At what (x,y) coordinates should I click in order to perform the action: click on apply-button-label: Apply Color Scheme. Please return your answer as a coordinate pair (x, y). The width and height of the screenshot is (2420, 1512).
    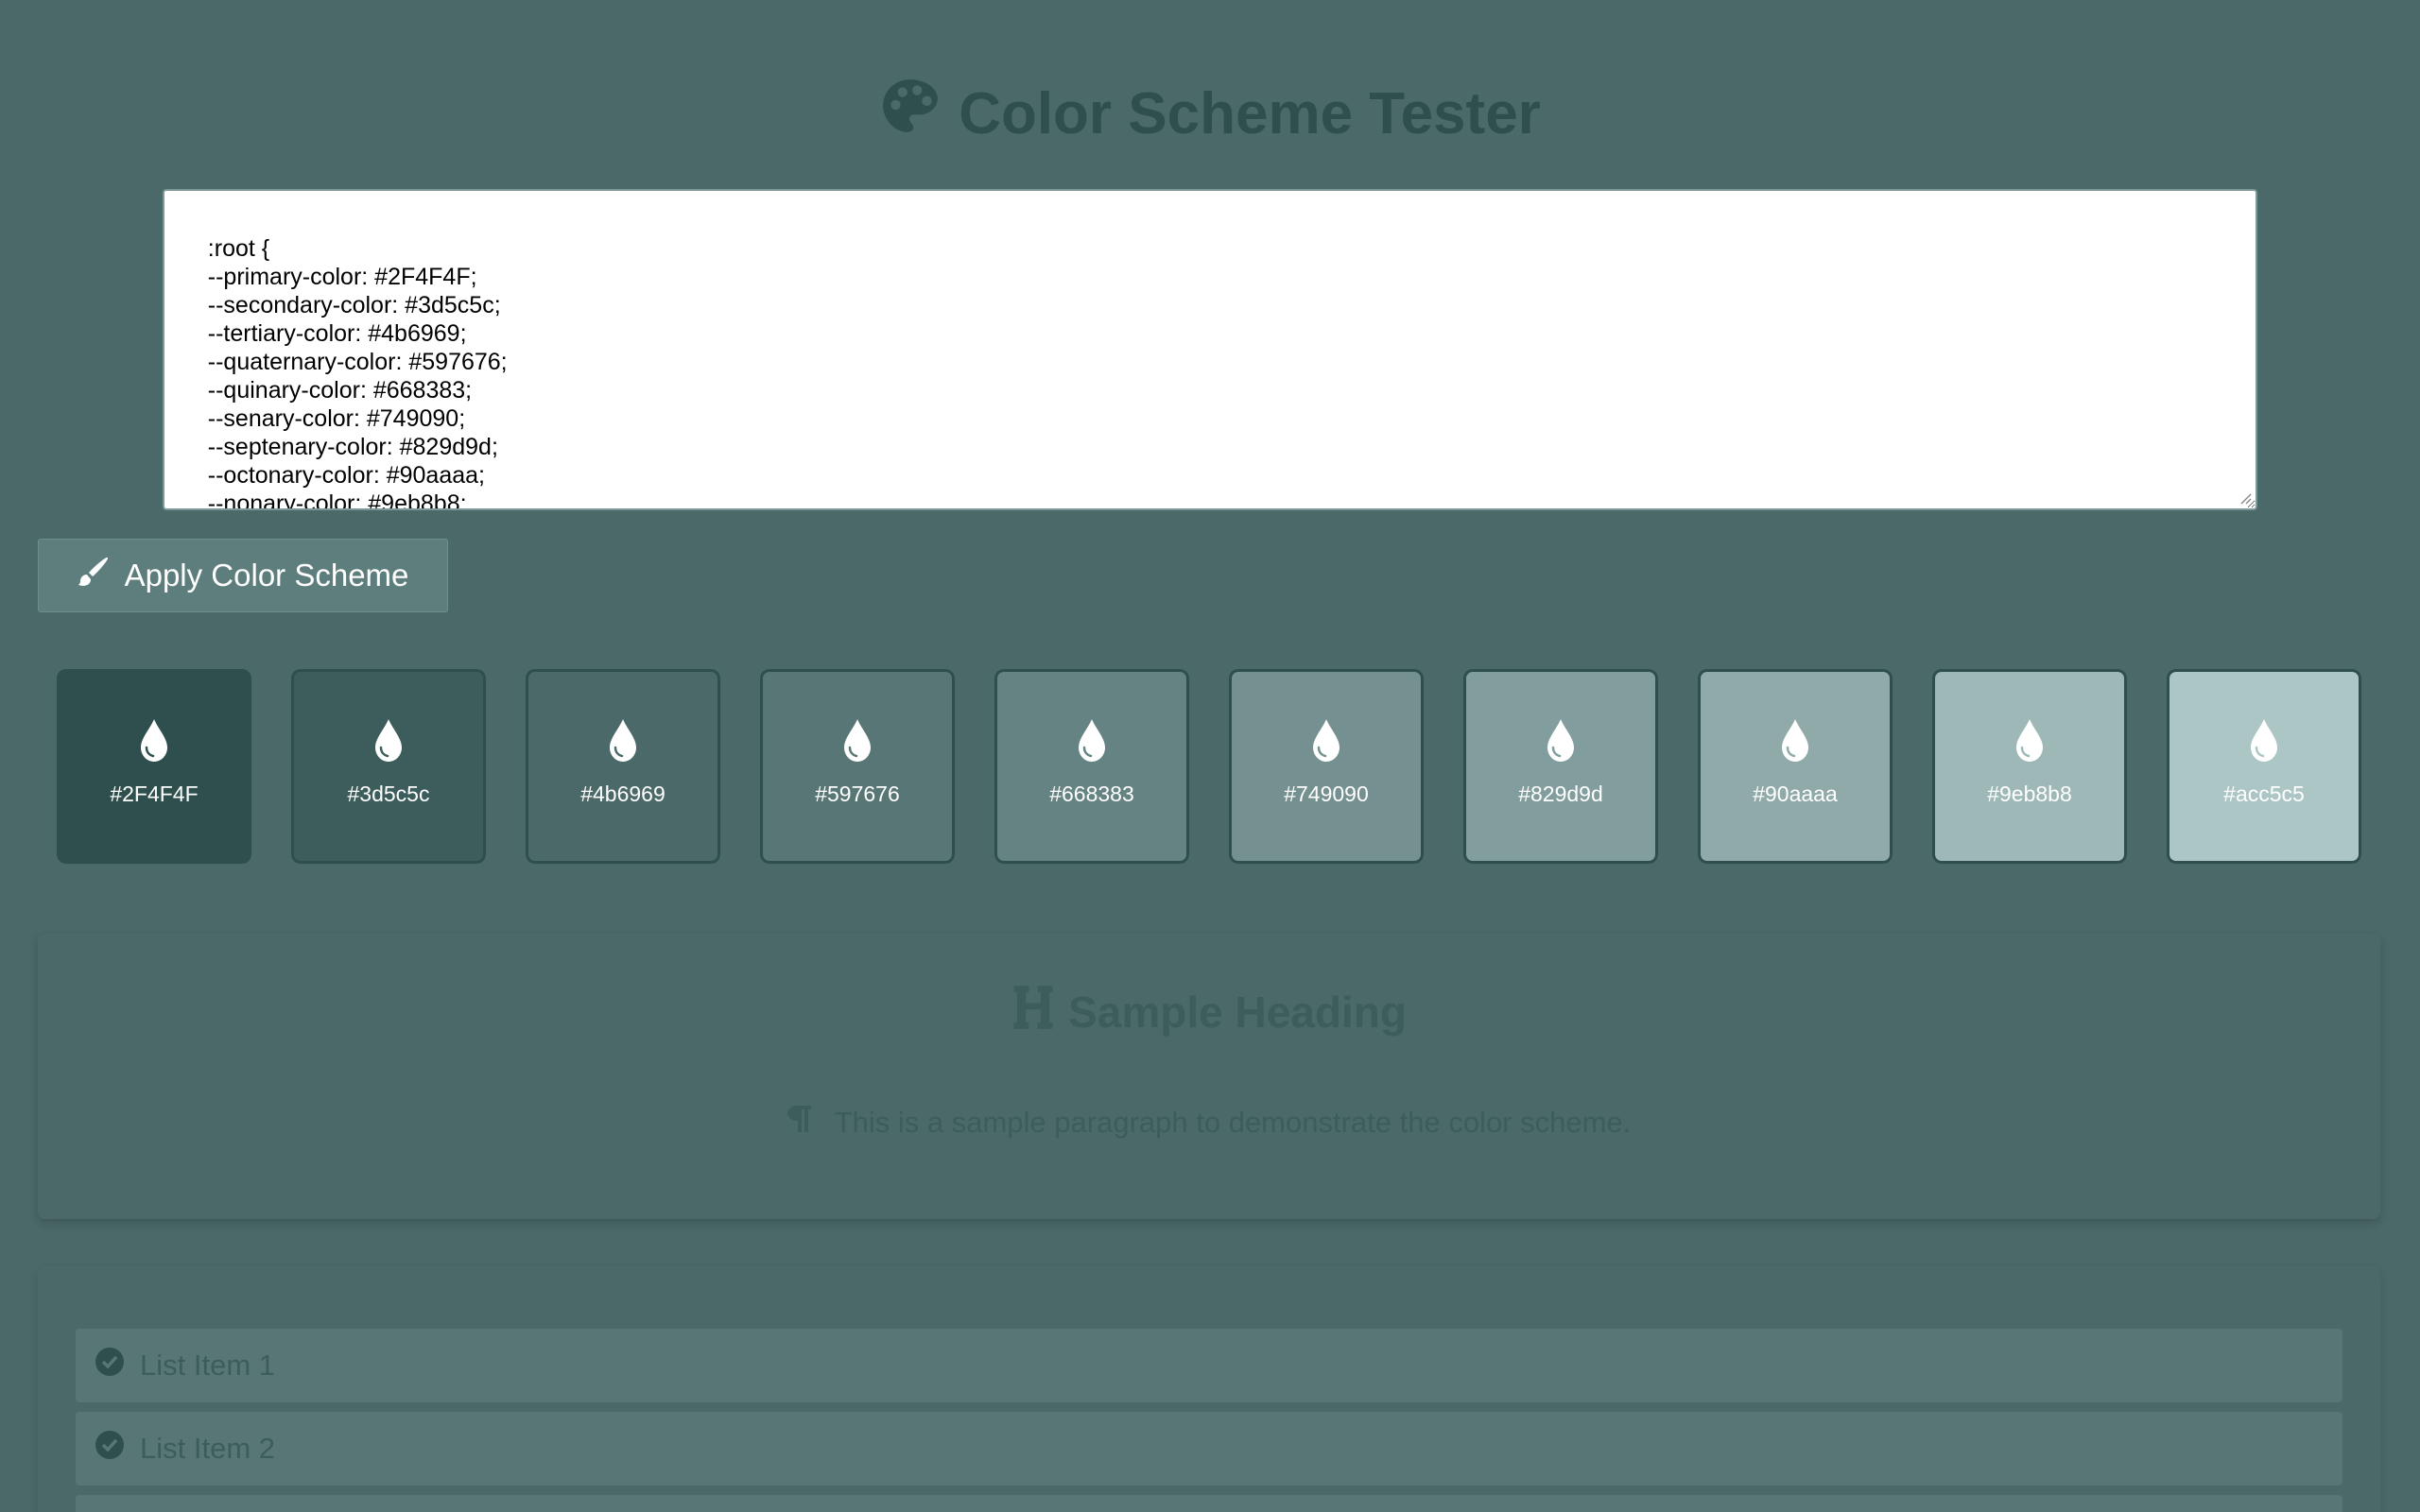
    Looking at the image, I should click on (266, 575).